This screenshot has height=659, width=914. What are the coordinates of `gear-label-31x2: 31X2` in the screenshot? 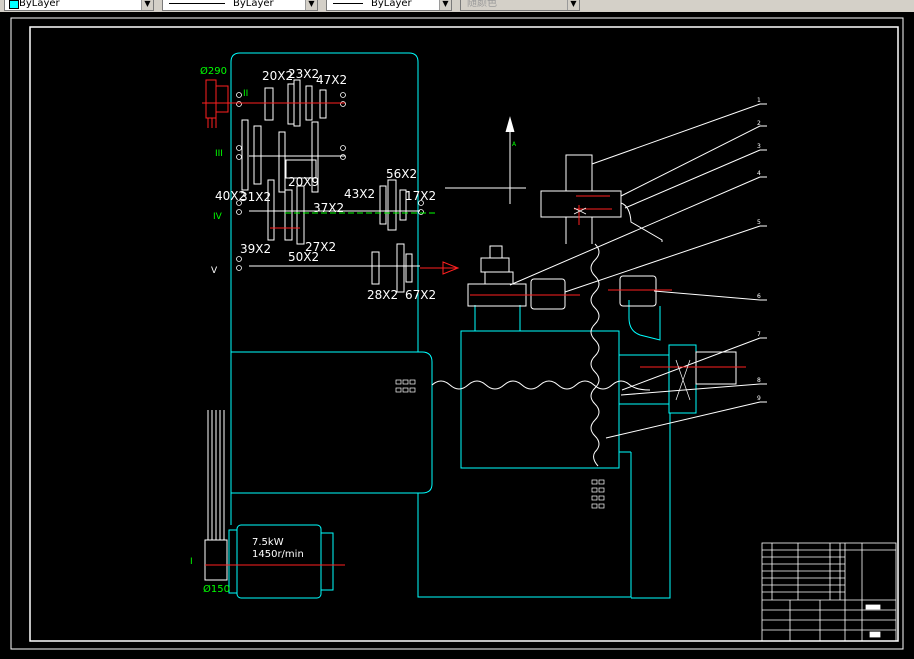 It's located at (255, 197).